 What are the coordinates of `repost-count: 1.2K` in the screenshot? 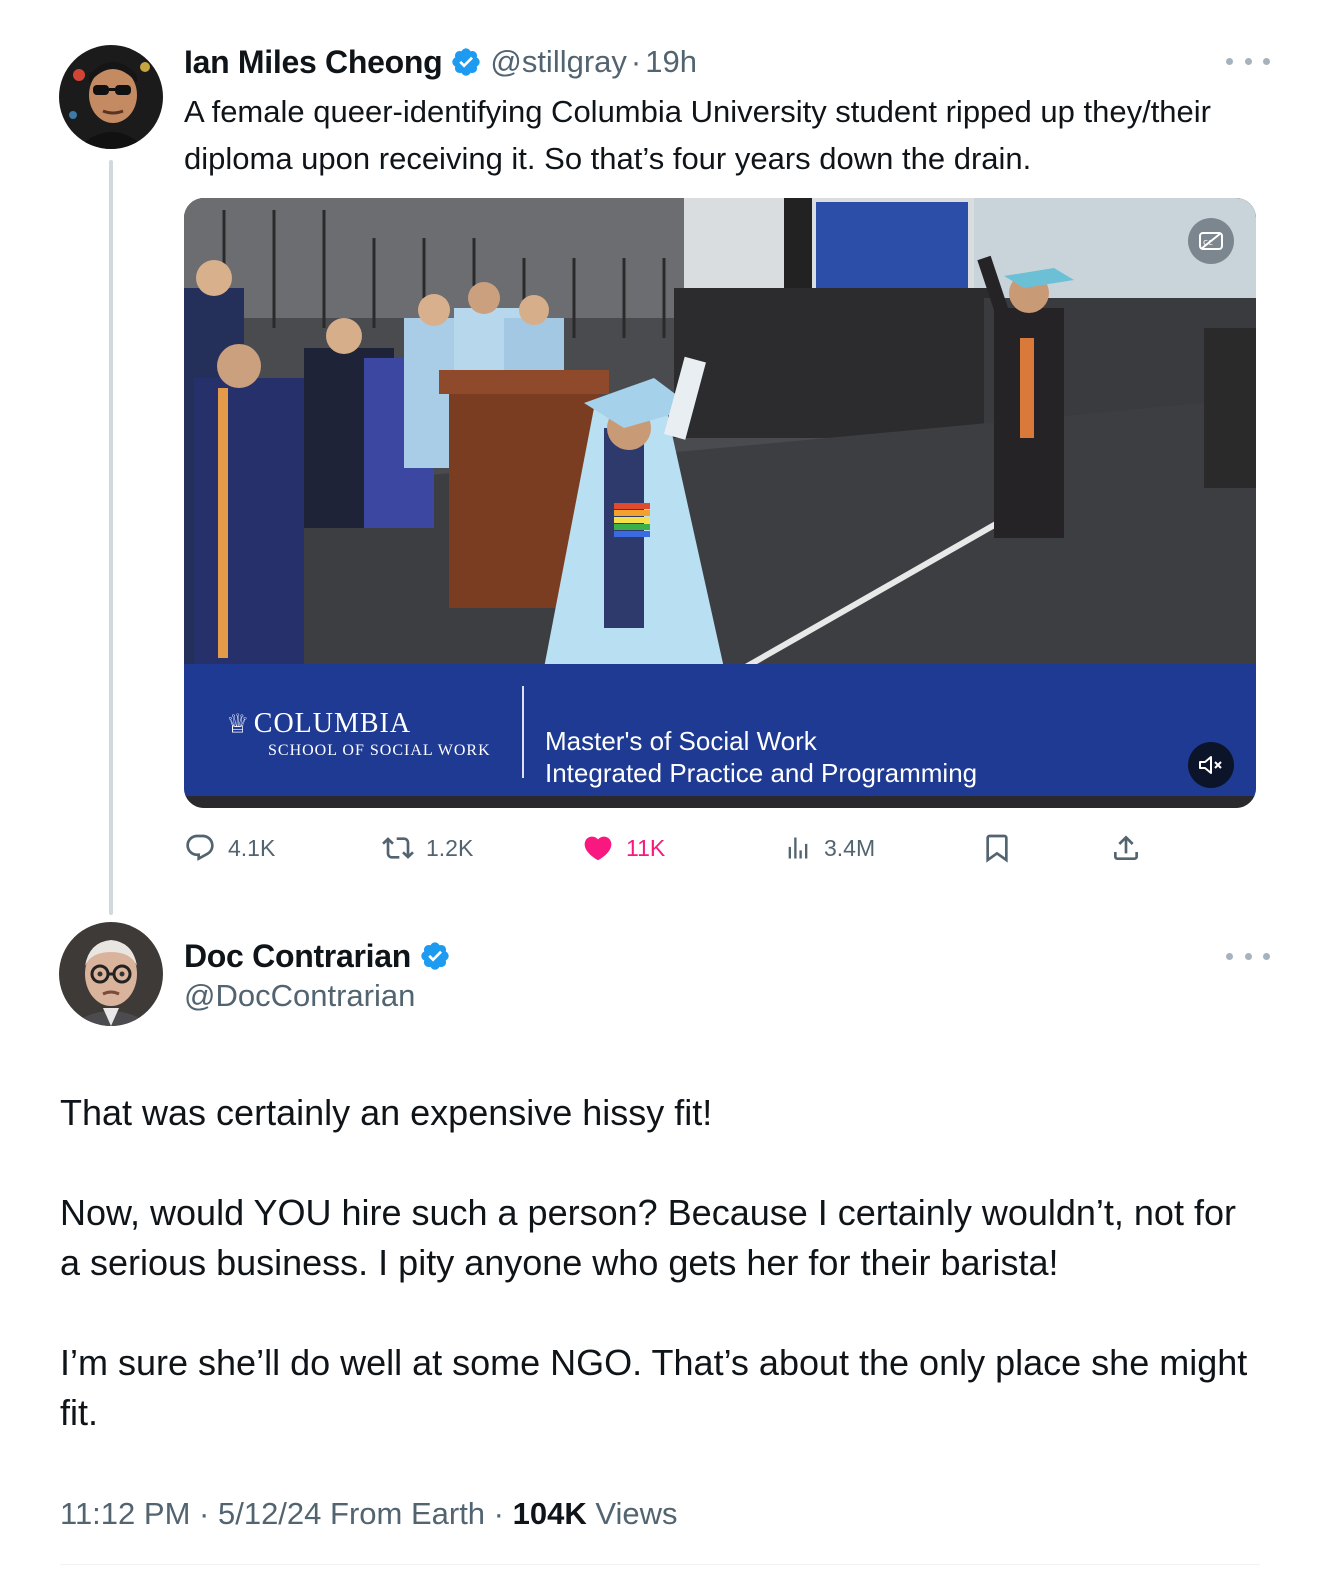 It's located at (450, 847).